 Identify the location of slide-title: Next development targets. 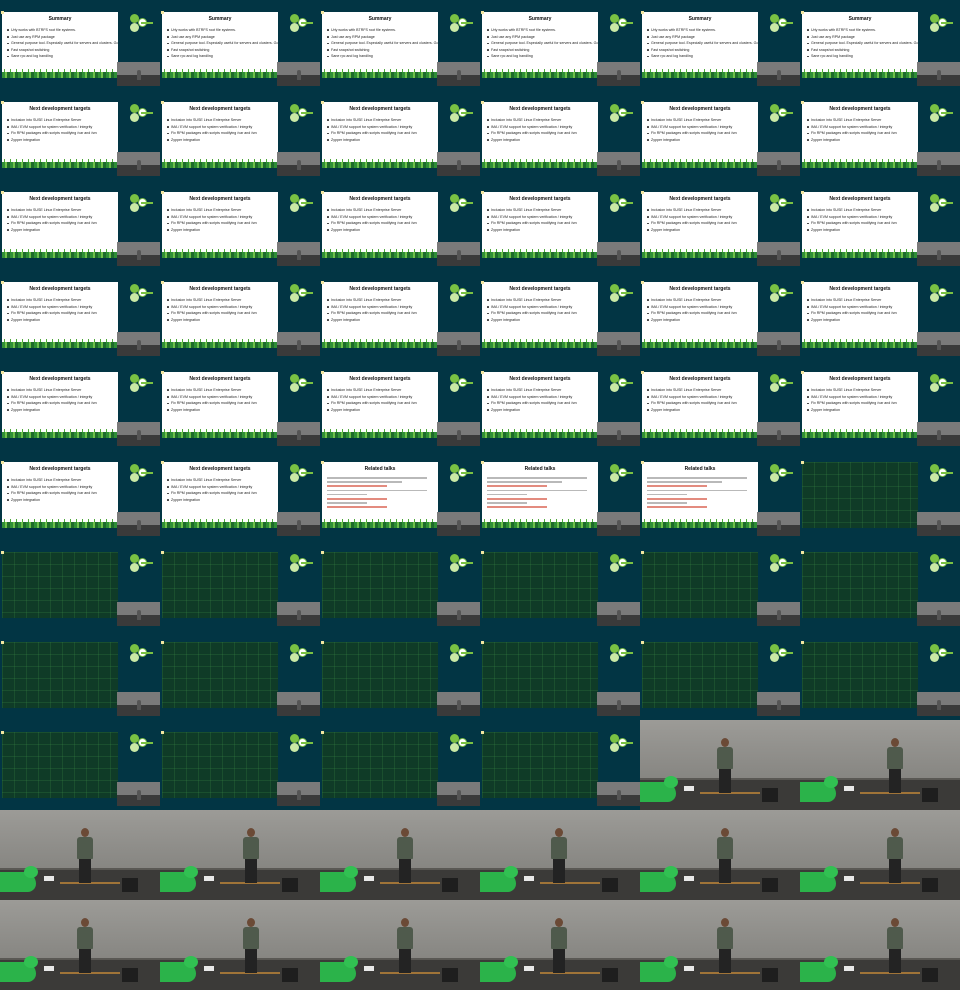
(860, 289).